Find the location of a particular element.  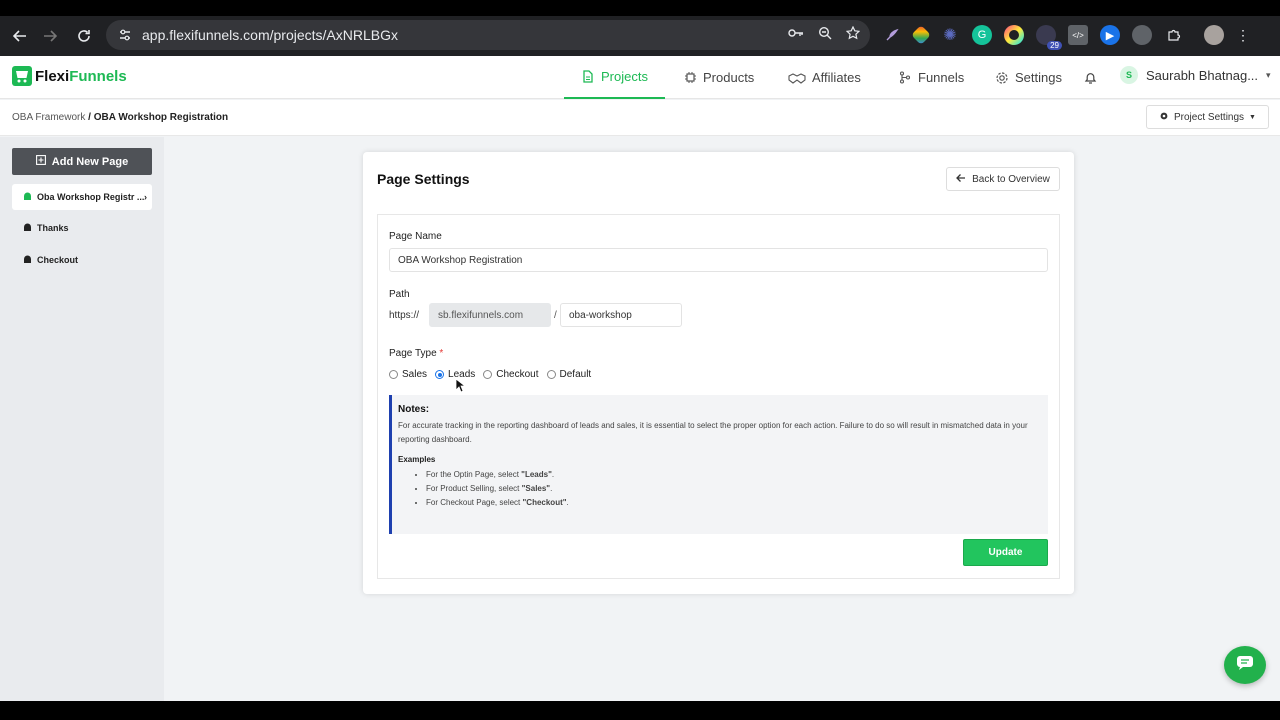

password-key-icon is located at coordinates (796, 35).